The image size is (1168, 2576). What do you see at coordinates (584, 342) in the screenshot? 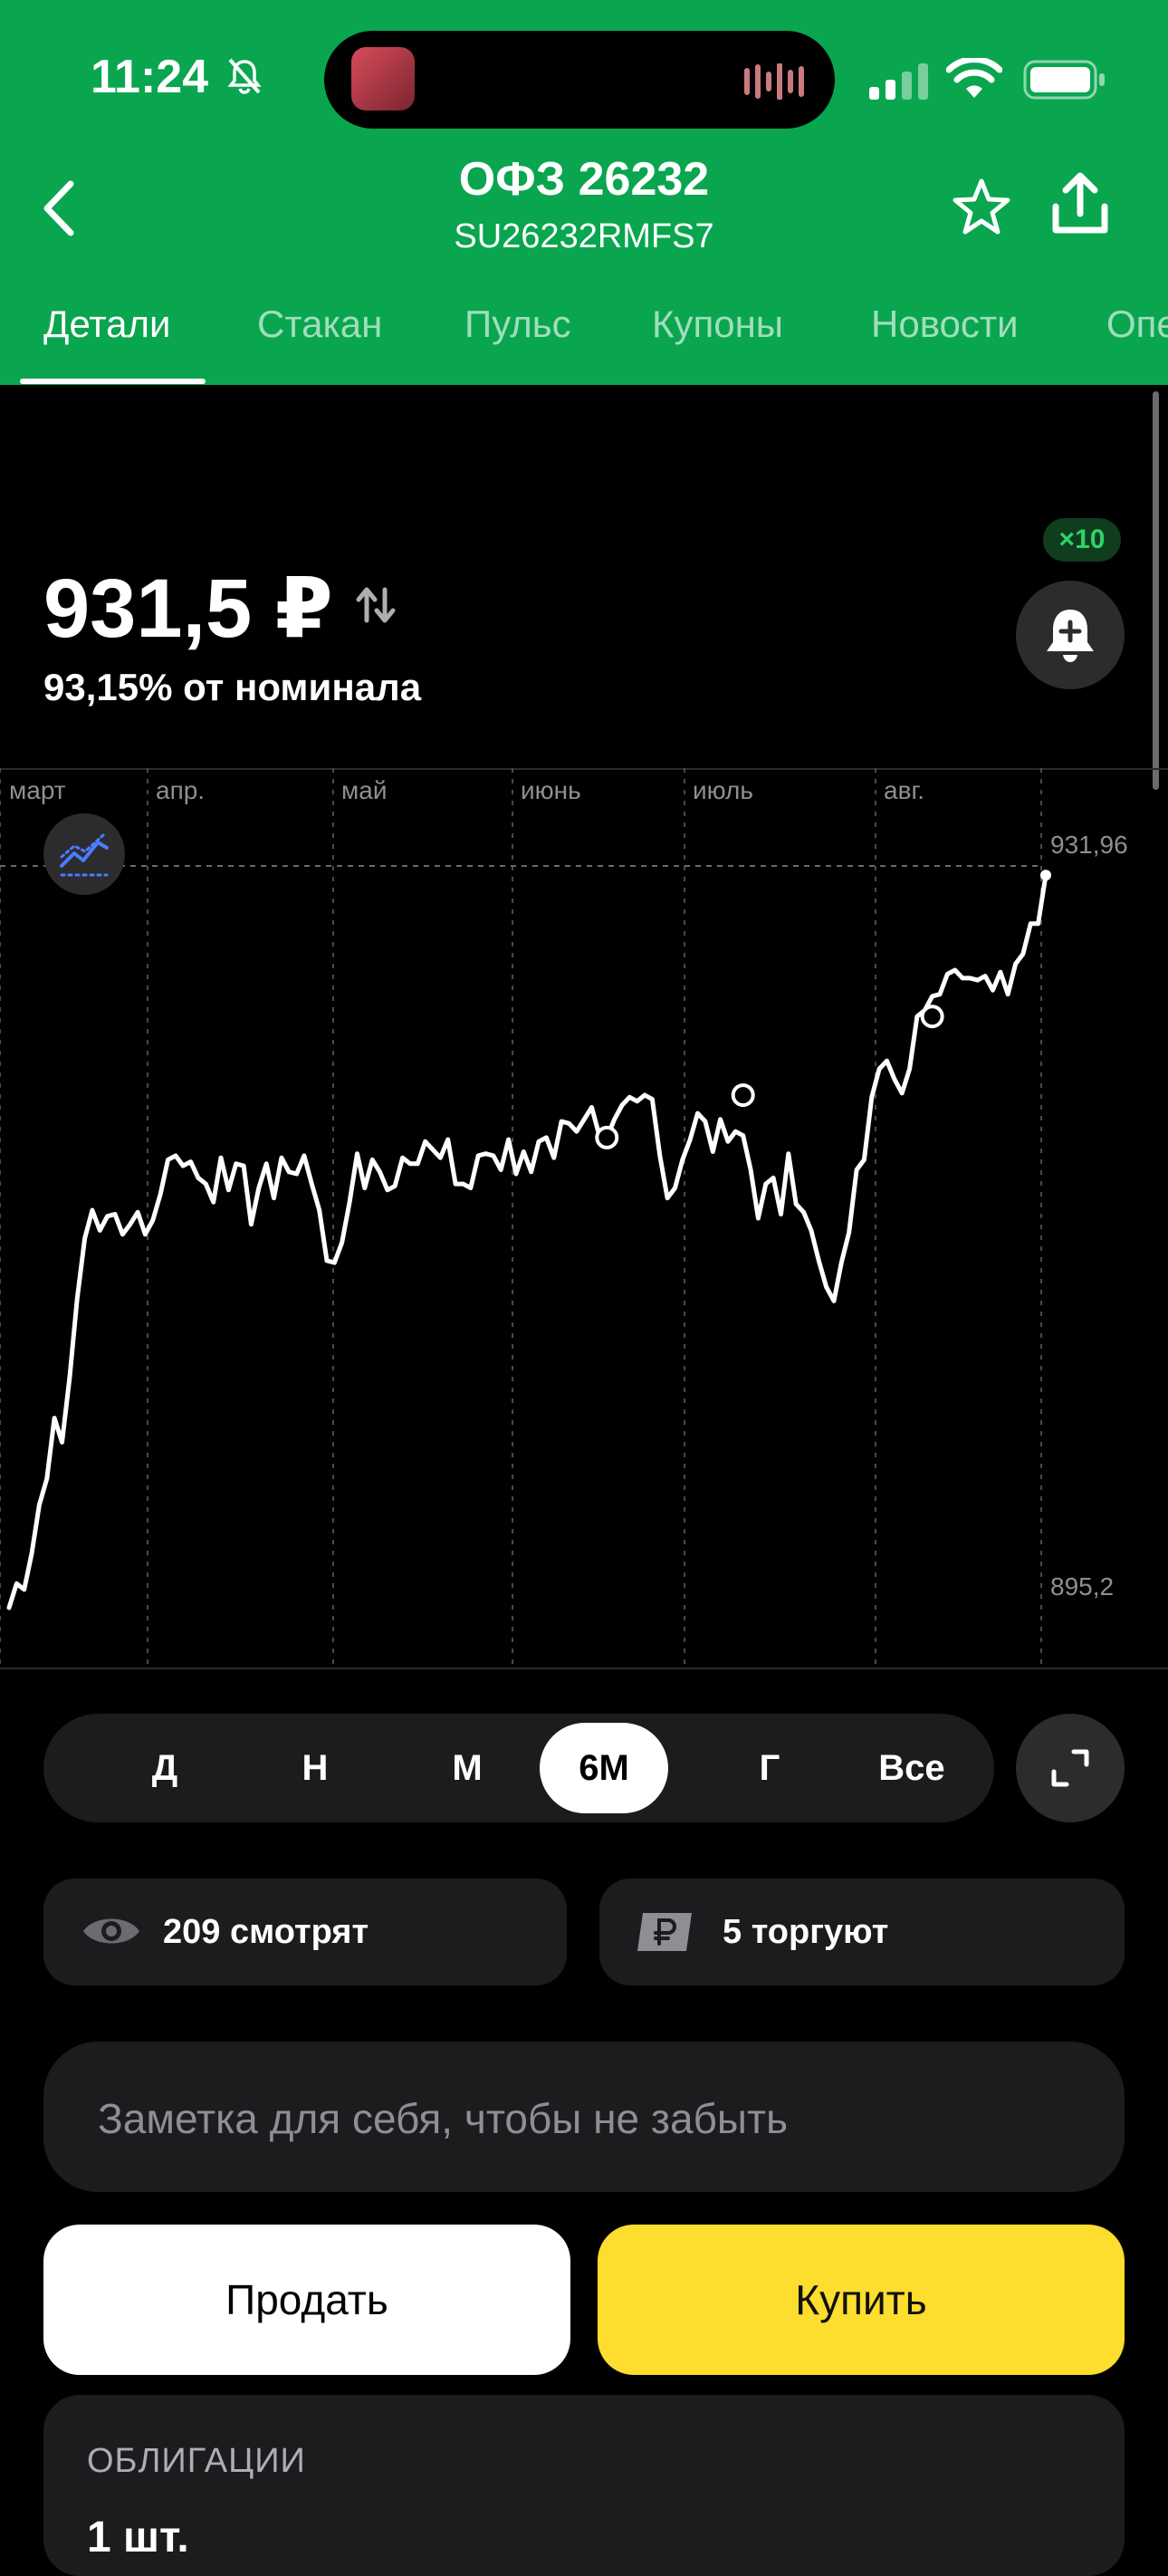
I see `tab-bar: Детали Стакан Пульс Купоны Новости Опе` at bounding box center [584, 342].